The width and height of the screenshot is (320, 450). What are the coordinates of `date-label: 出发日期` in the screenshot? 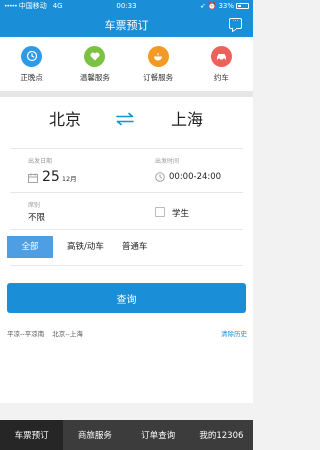 It's located at (40, 161).